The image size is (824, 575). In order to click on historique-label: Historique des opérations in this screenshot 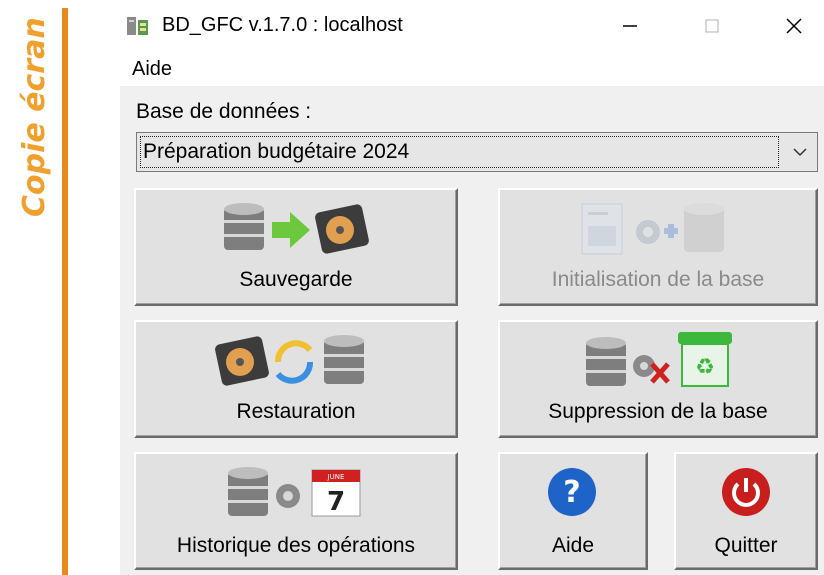, I will do `click(296, 545)`.